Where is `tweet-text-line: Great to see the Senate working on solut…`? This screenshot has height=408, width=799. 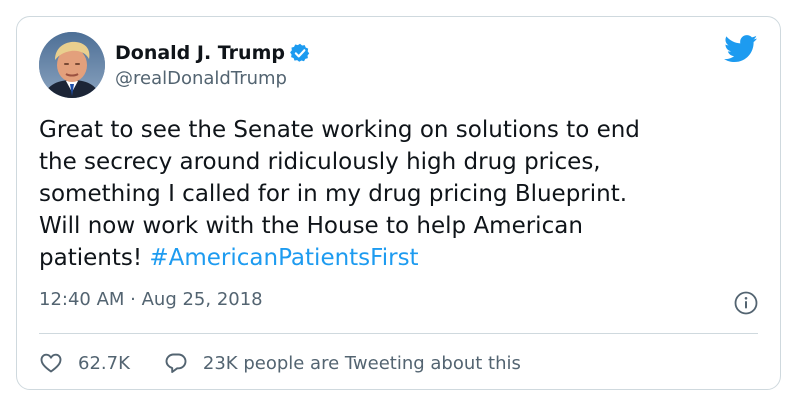 tweet-text-line: Great to see the Senate working on solut… is located at coordinates (339, 130).